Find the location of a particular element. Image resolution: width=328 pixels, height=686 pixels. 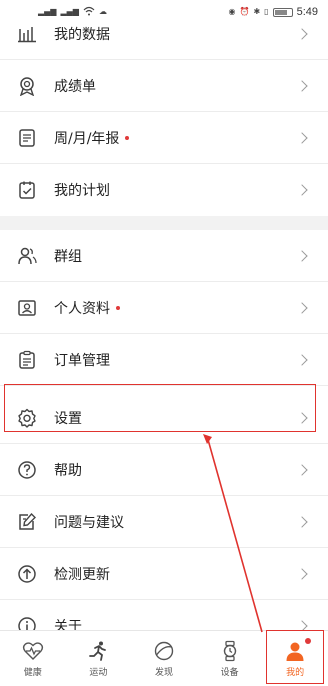

vibrate-icon: ▯ is located at coordinates (266, 11).